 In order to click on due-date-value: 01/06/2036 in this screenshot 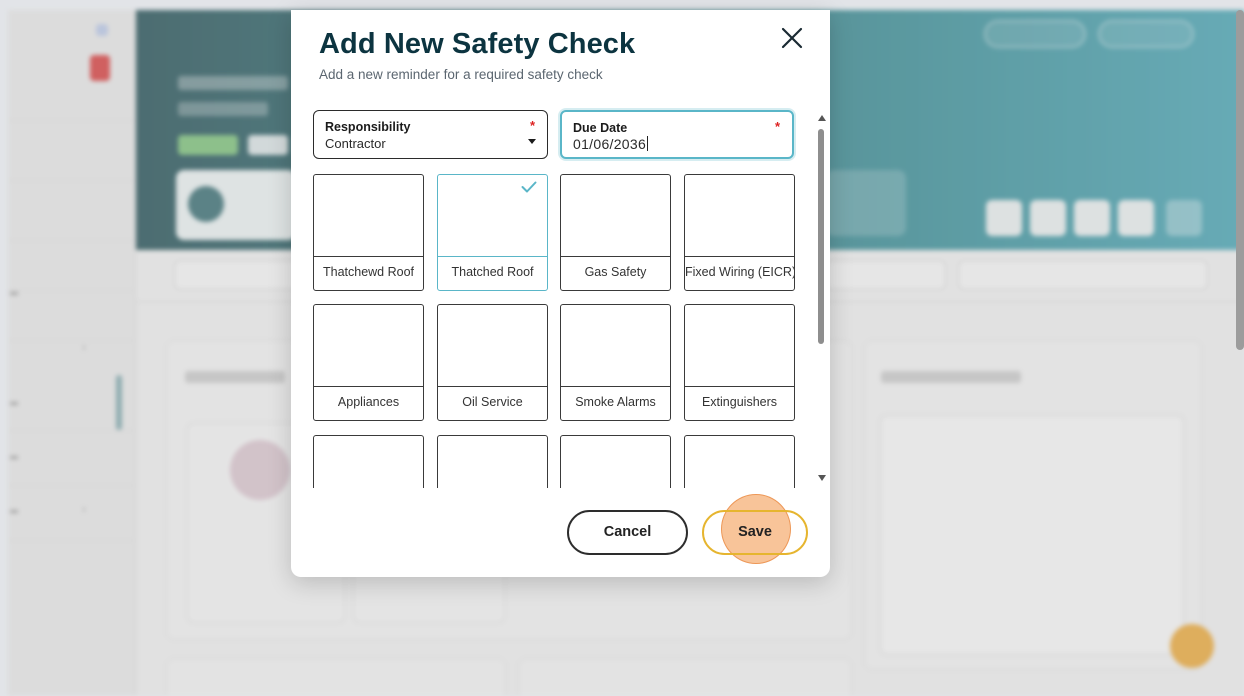, I will do `click(610, 144)`.